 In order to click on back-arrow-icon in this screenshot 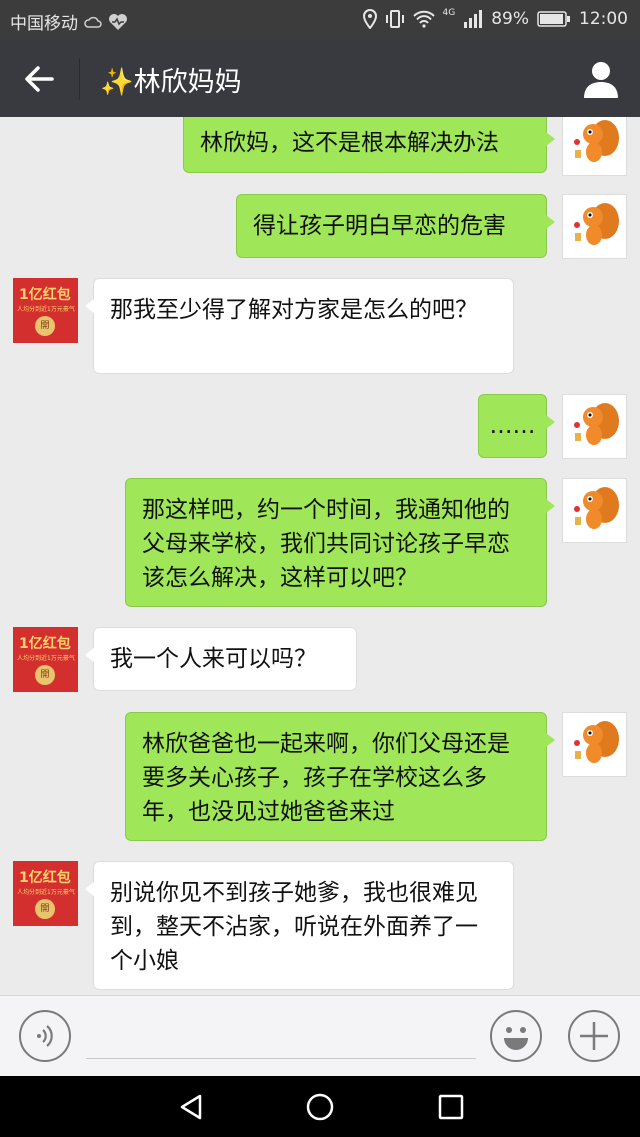, I will do `click(40, 79)`.